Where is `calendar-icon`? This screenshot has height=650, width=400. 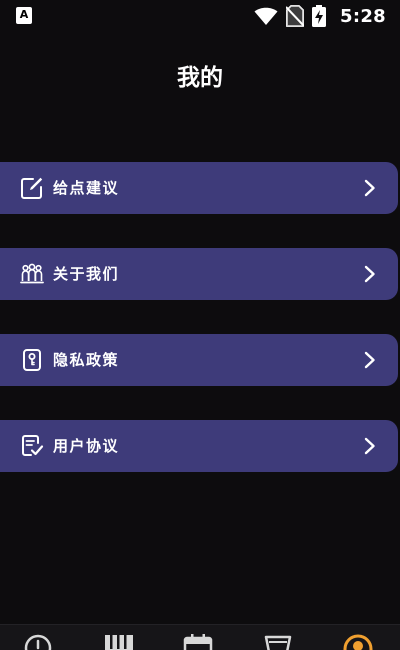 calendar-icon is located at coordinates (198, 641).